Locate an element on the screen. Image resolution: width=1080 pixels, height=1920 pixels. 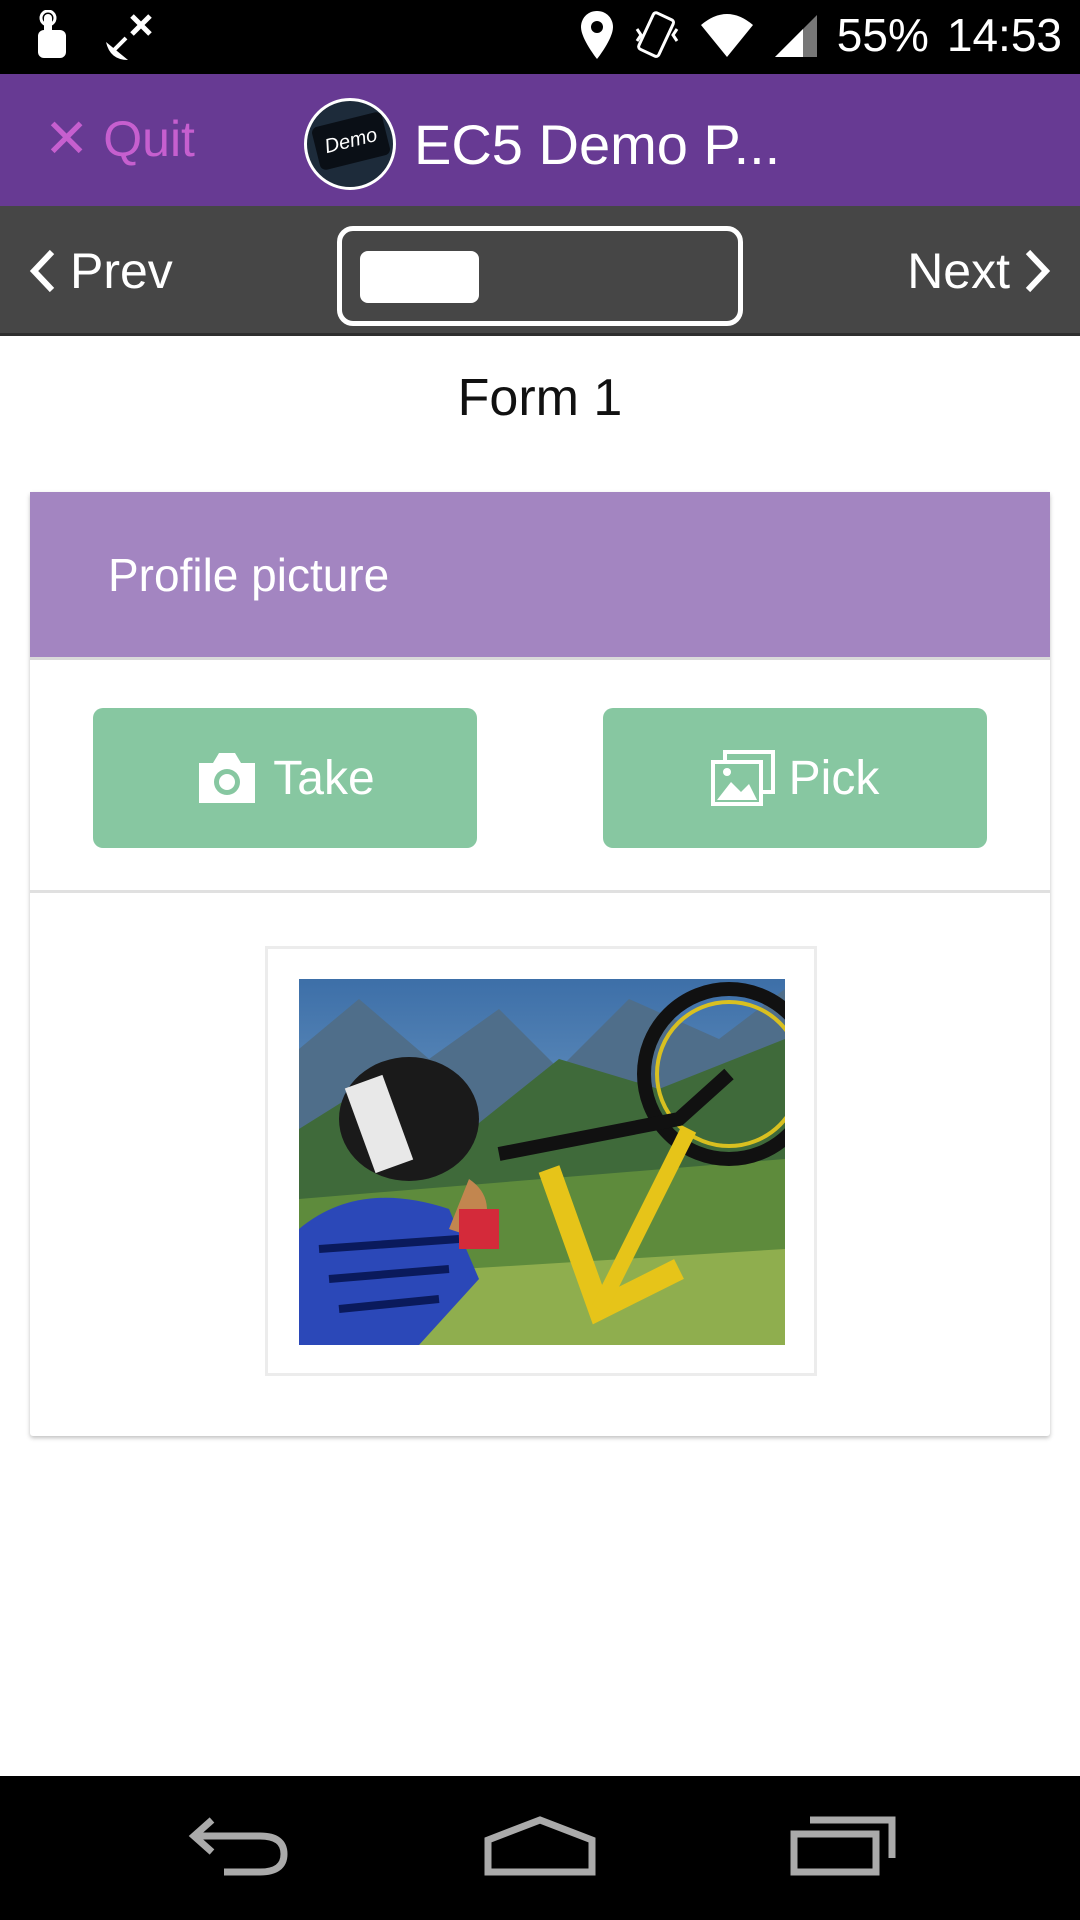
back-icon is located at coordinates (239, 1848).